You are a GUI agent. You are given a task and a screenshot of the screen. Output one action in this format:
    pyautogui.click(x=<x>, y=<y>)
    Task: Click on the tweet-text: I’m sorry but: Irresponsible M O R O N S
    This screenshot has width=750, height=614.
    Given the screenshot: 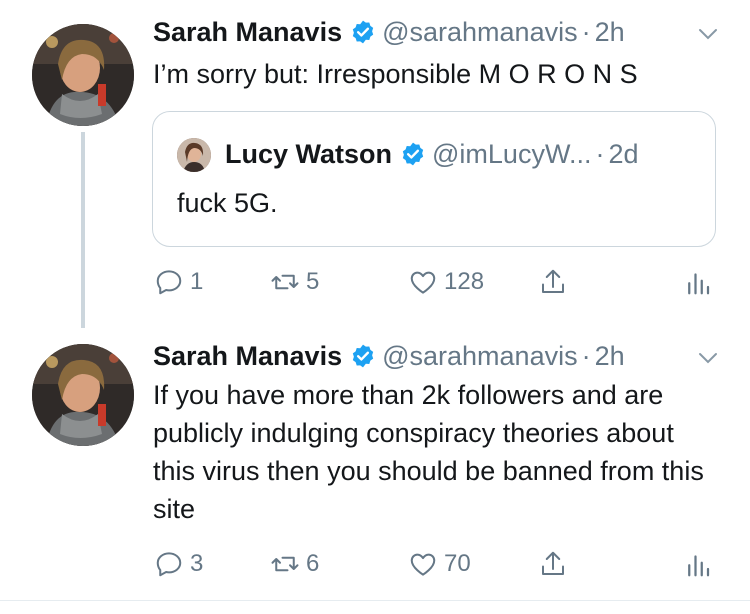 What is the action you would take?
    pyautogui.click(x=395, y=74)
    